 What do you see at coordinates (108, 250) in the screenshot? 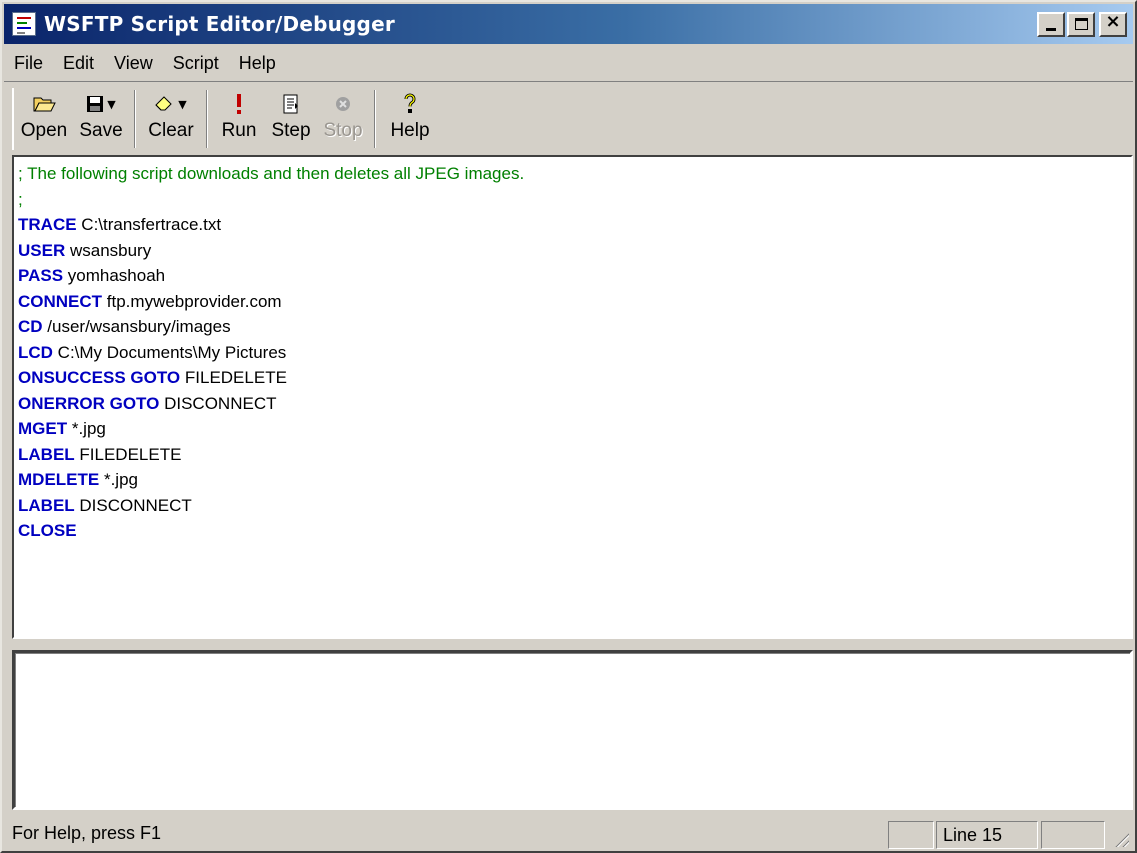
I see `script-argument: wsansbury` at bounding box center [108, 250].